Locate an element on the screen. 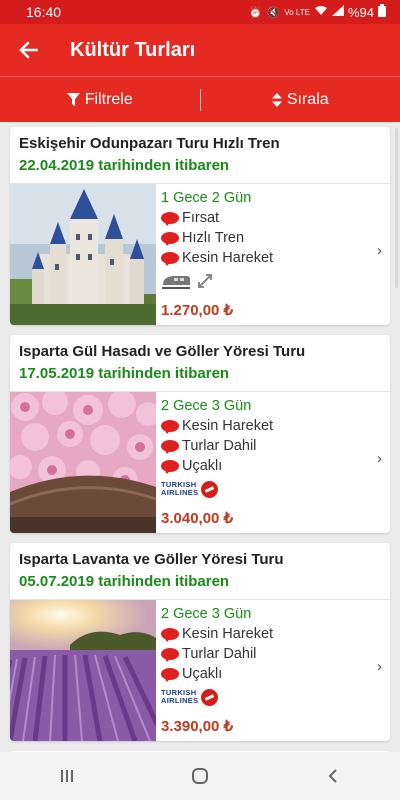  system-back-button is located at coordinates (333, 776).